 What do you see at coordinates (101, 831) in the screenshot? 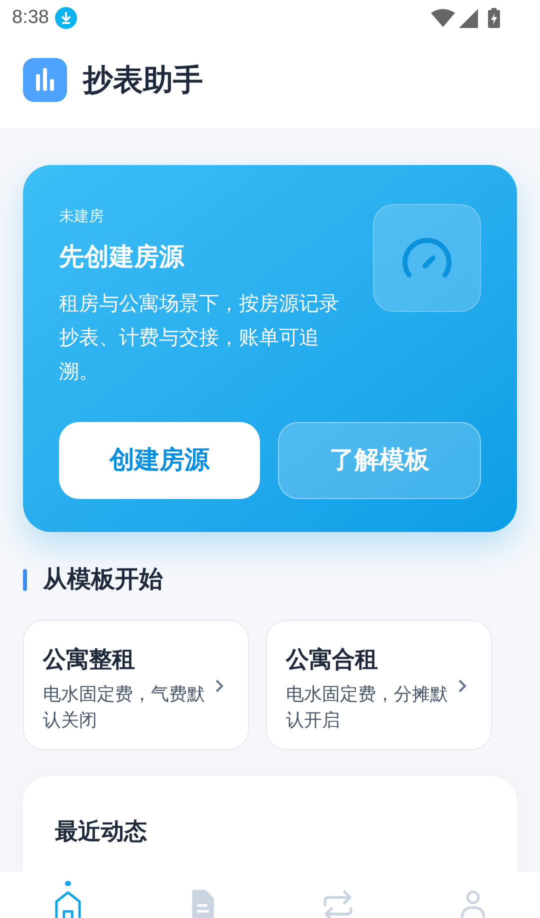
I see `recent-title: 最近动态` at bounding box center [101, 831].